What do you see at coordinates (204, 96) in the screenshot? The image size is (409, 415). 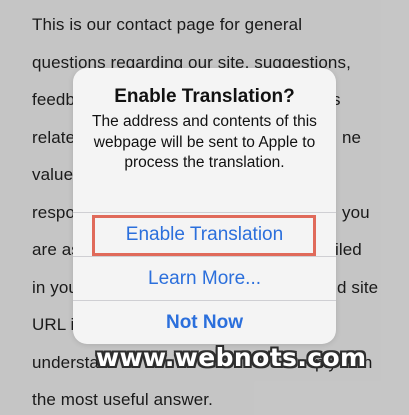 I see `alert-title: Enable Translation?` at bounding box center [204, 96].